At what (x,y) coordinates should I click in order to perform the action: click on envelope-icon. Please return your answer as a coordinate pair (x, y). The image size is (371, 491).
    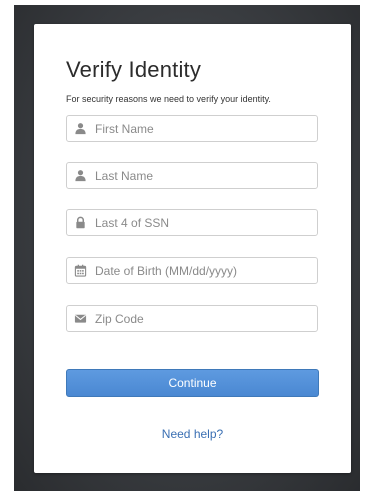
    Looking at the image, I should click on (80, 318).